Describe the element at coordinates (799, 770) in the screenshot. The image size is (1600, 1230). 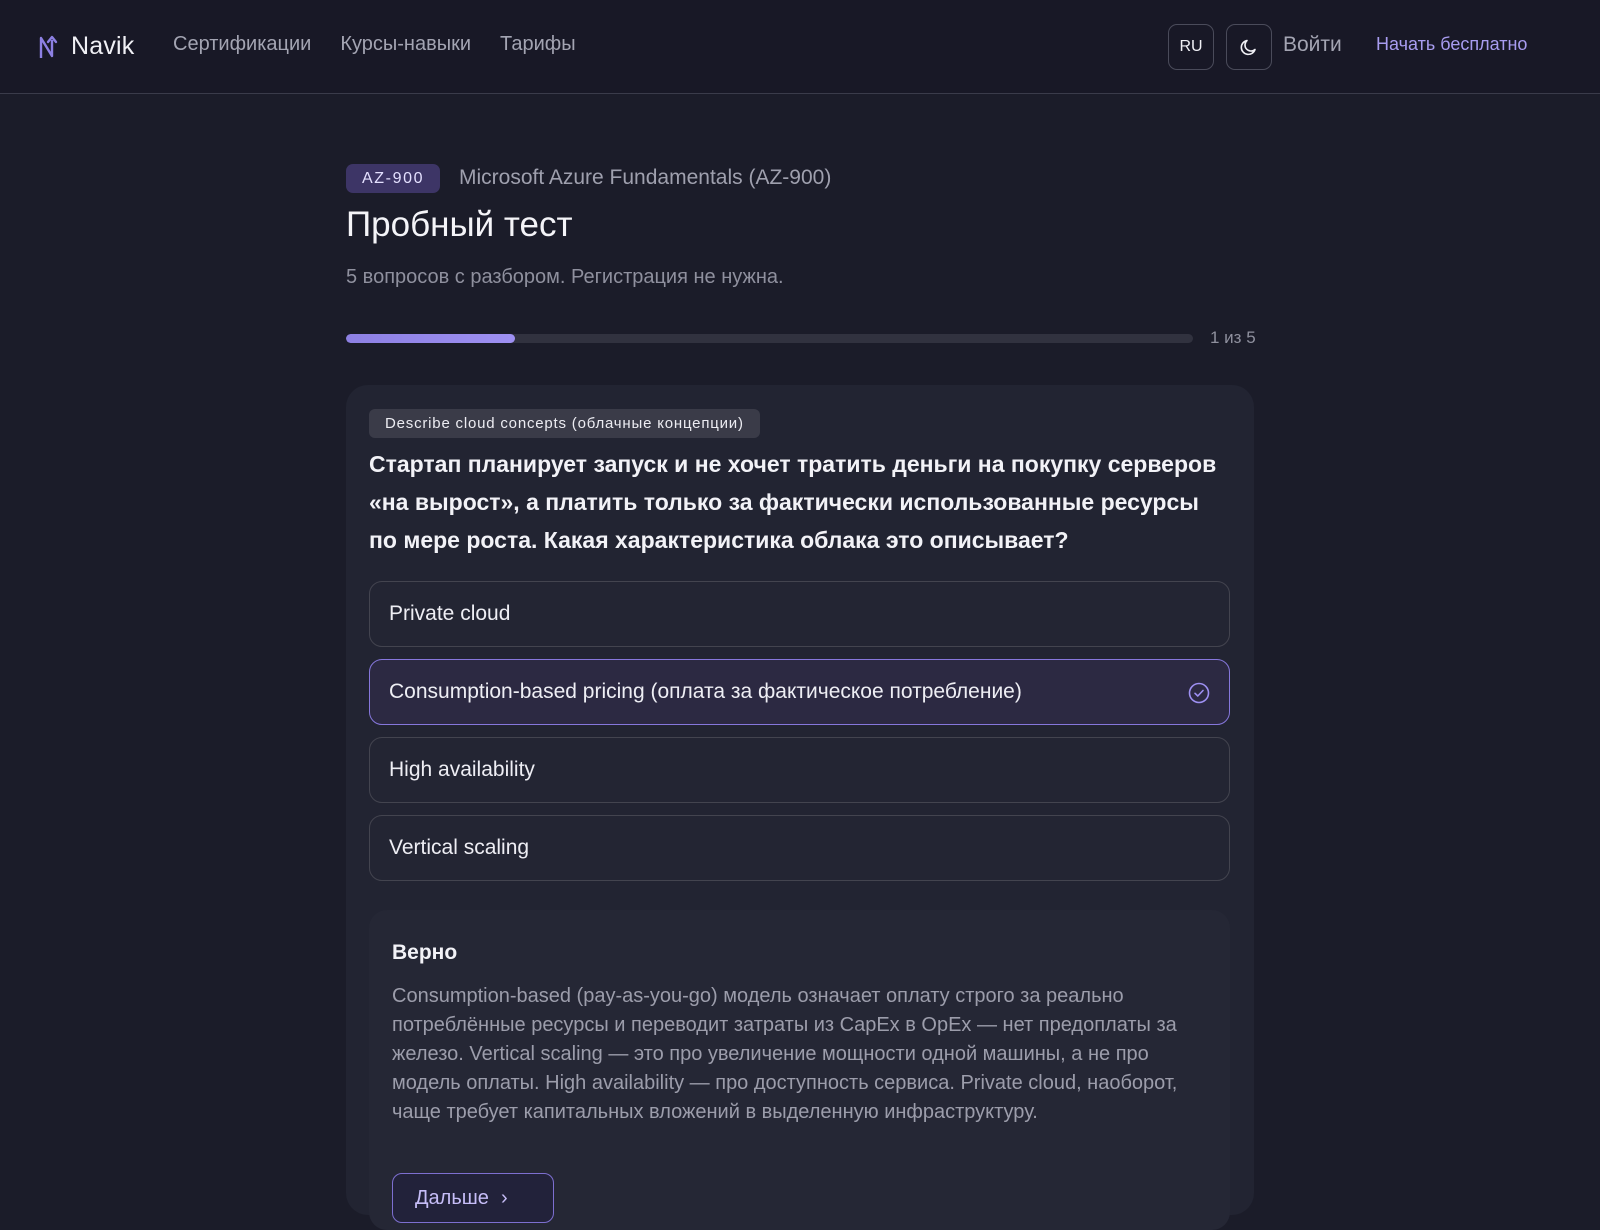
I see `answer-option: High availability` at that location.